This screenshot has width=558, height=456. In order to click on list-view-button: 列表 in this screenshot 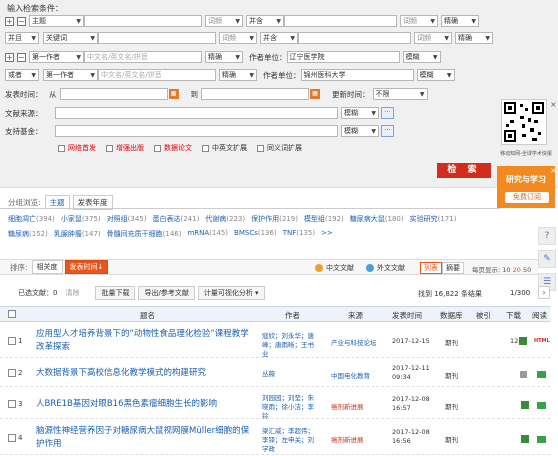, I will do `click(431, 268)`.